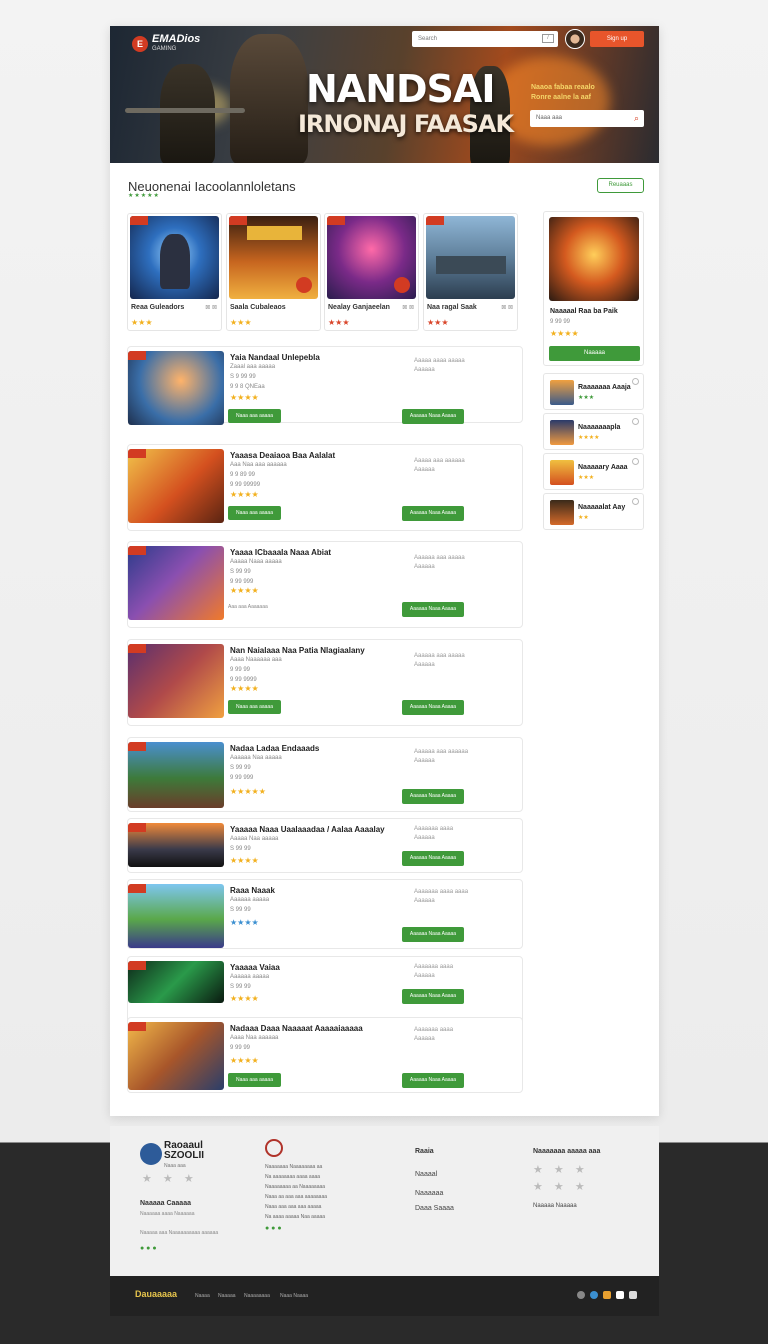  What do you see at coordinates (400, 89) in the screenshot?
I see `hero-title: NANDSAI` at bounding box center [400, 89].